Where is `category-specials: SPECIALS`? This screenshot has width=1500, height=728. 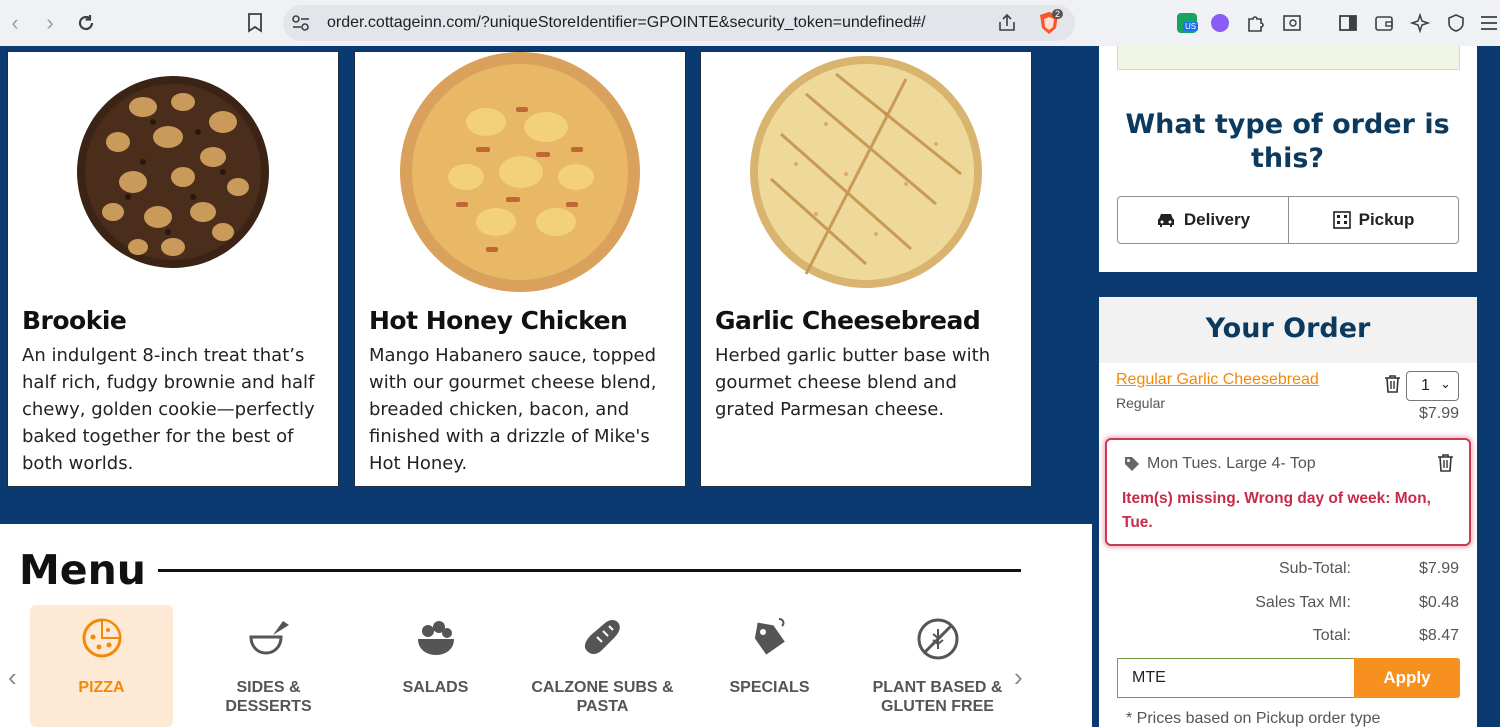
category-specials: SPECIALS is located at coordinates (769, 666).